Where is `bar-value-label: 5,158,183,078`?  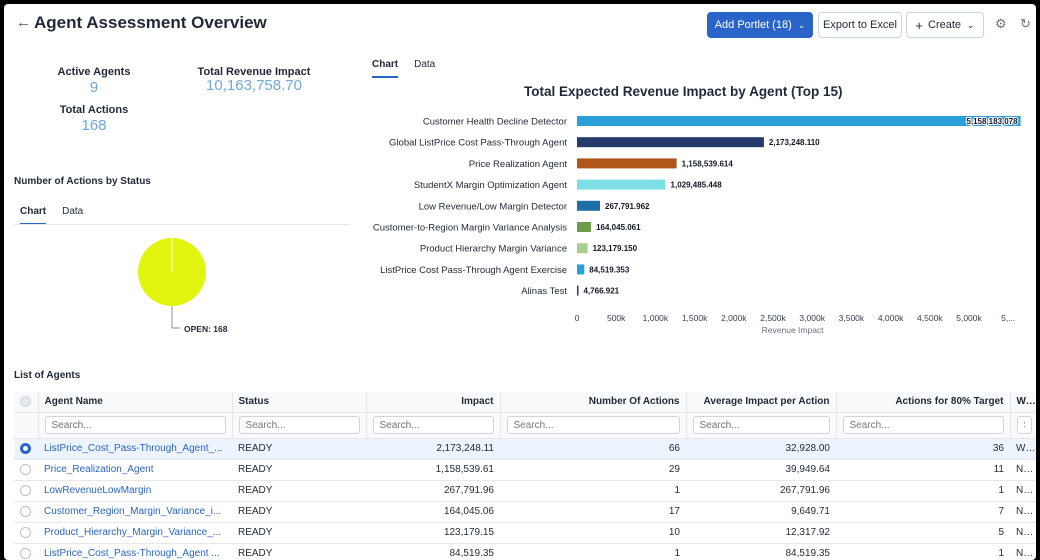 bar-value-label: 5,158,183,078 is located at coordinates (992, 121).